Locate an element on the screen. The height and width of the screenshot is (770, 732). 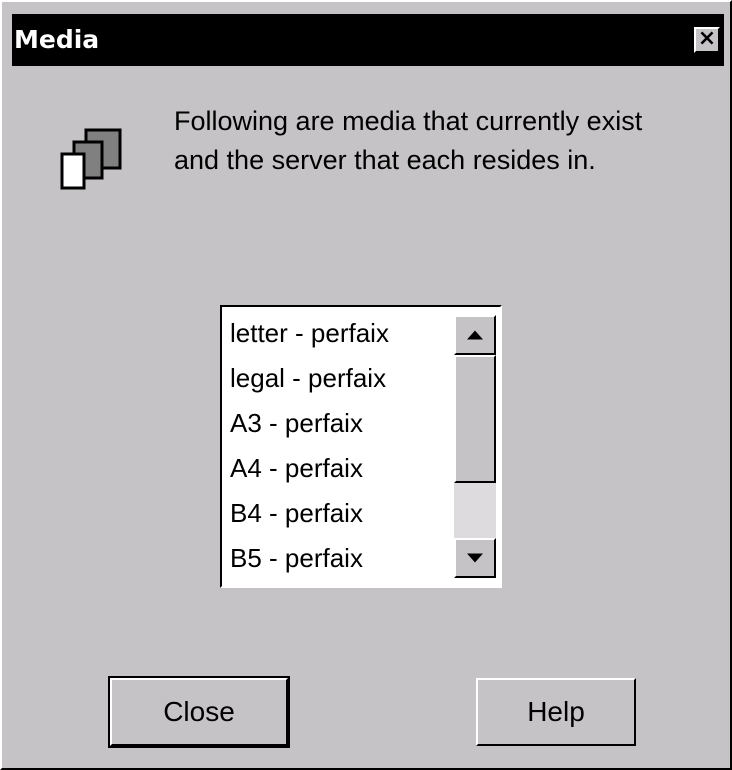
list-item: A4 - perfaix is located at coordinates (343, 468).